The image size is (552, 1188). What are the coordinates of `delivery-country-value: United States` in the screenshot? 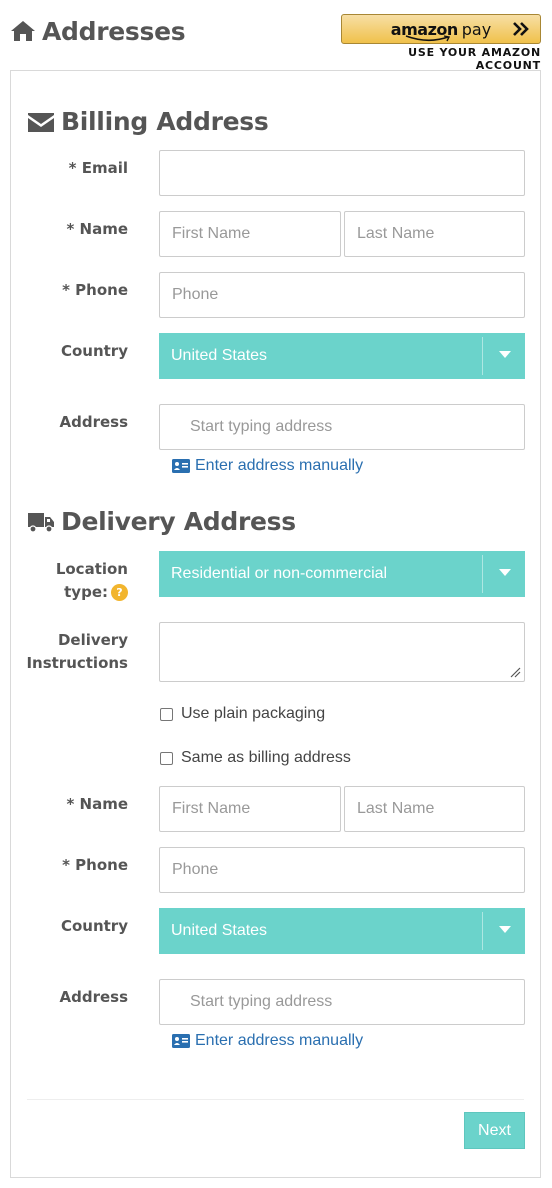 It's located at (219, 930).